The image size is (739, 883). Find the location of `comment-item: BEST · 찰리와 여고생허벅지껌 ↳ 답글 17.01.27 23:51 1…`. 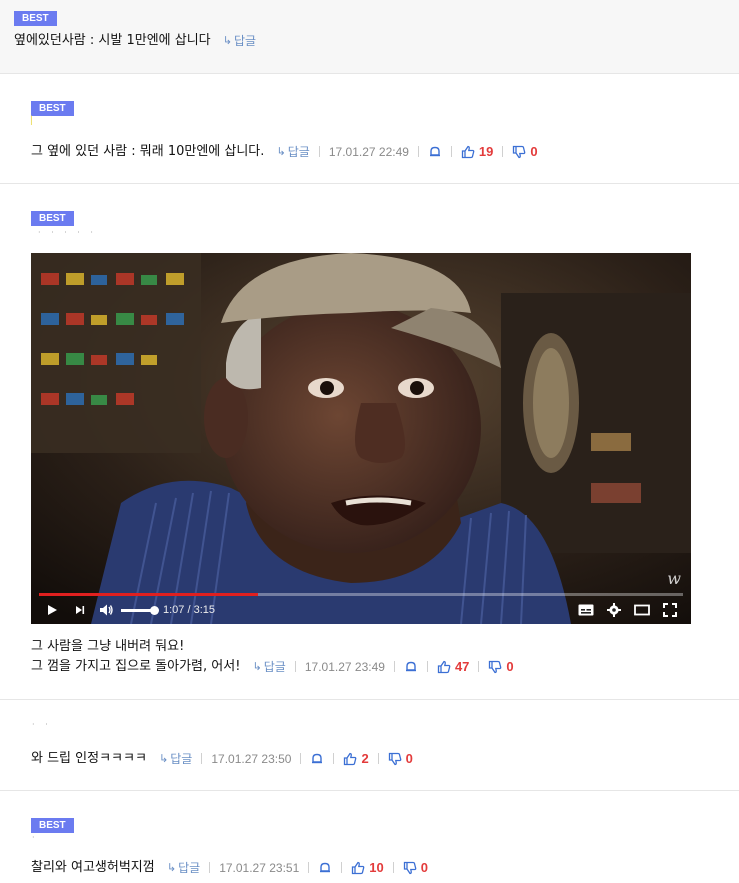

comment-item: BEST · 찰리와 여고생허벅지껌 ↳ 답글 17.01.27 23:51 1… is located at coordinates (369, 837).